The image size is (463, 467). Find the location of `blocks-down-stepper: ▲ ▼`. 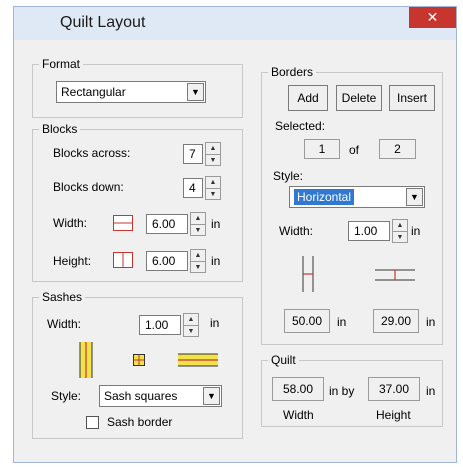

blocks-down-stepper: ▲ ▼ is located at coordinates (213, 188).